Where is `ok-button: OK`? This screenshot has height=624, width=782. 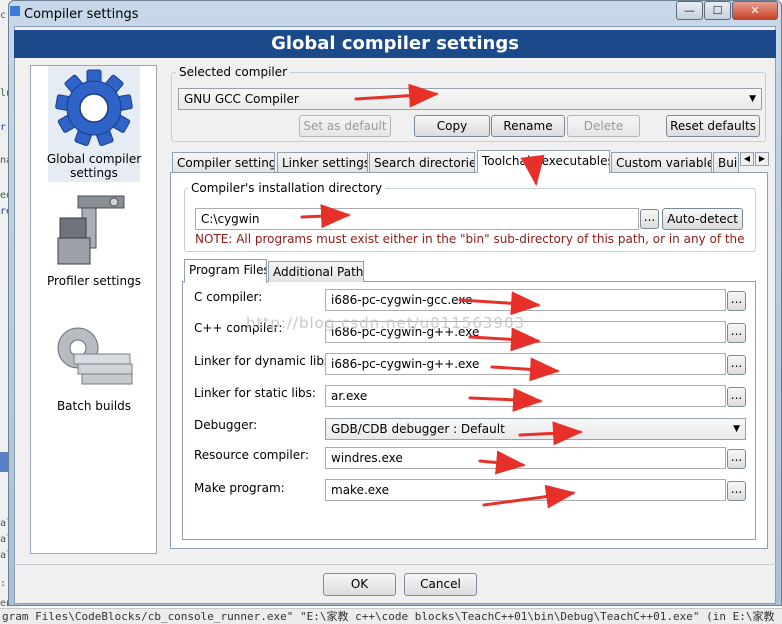
ok-button: OK is located at coordinates (359, 584).